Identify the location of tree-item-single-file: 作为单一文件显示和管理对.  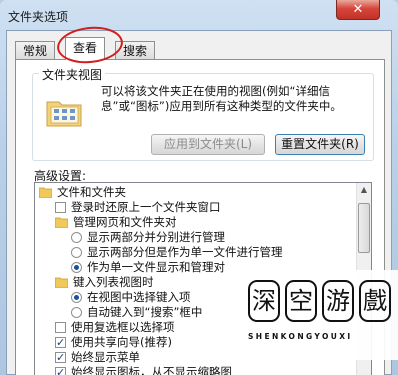
(148, 267).